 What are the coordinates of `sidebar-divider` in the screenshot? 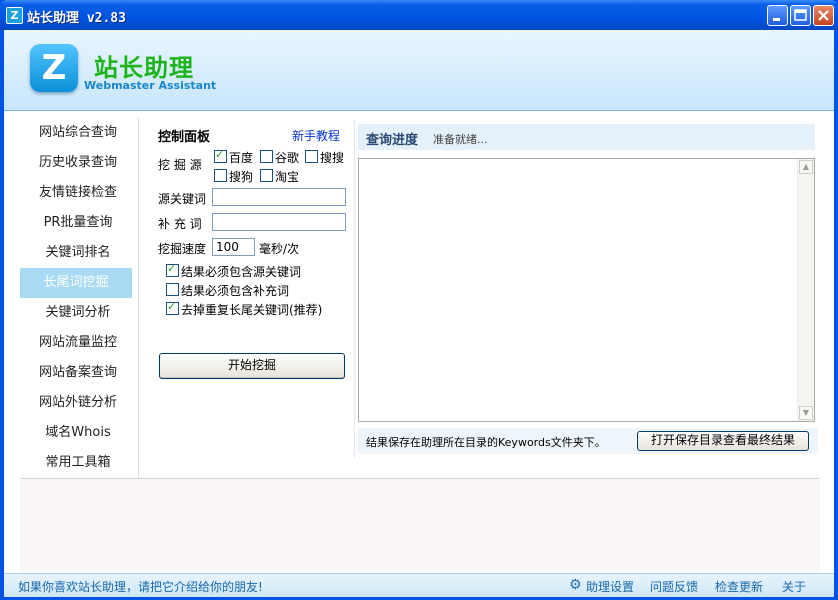 It's located at (138, 298).